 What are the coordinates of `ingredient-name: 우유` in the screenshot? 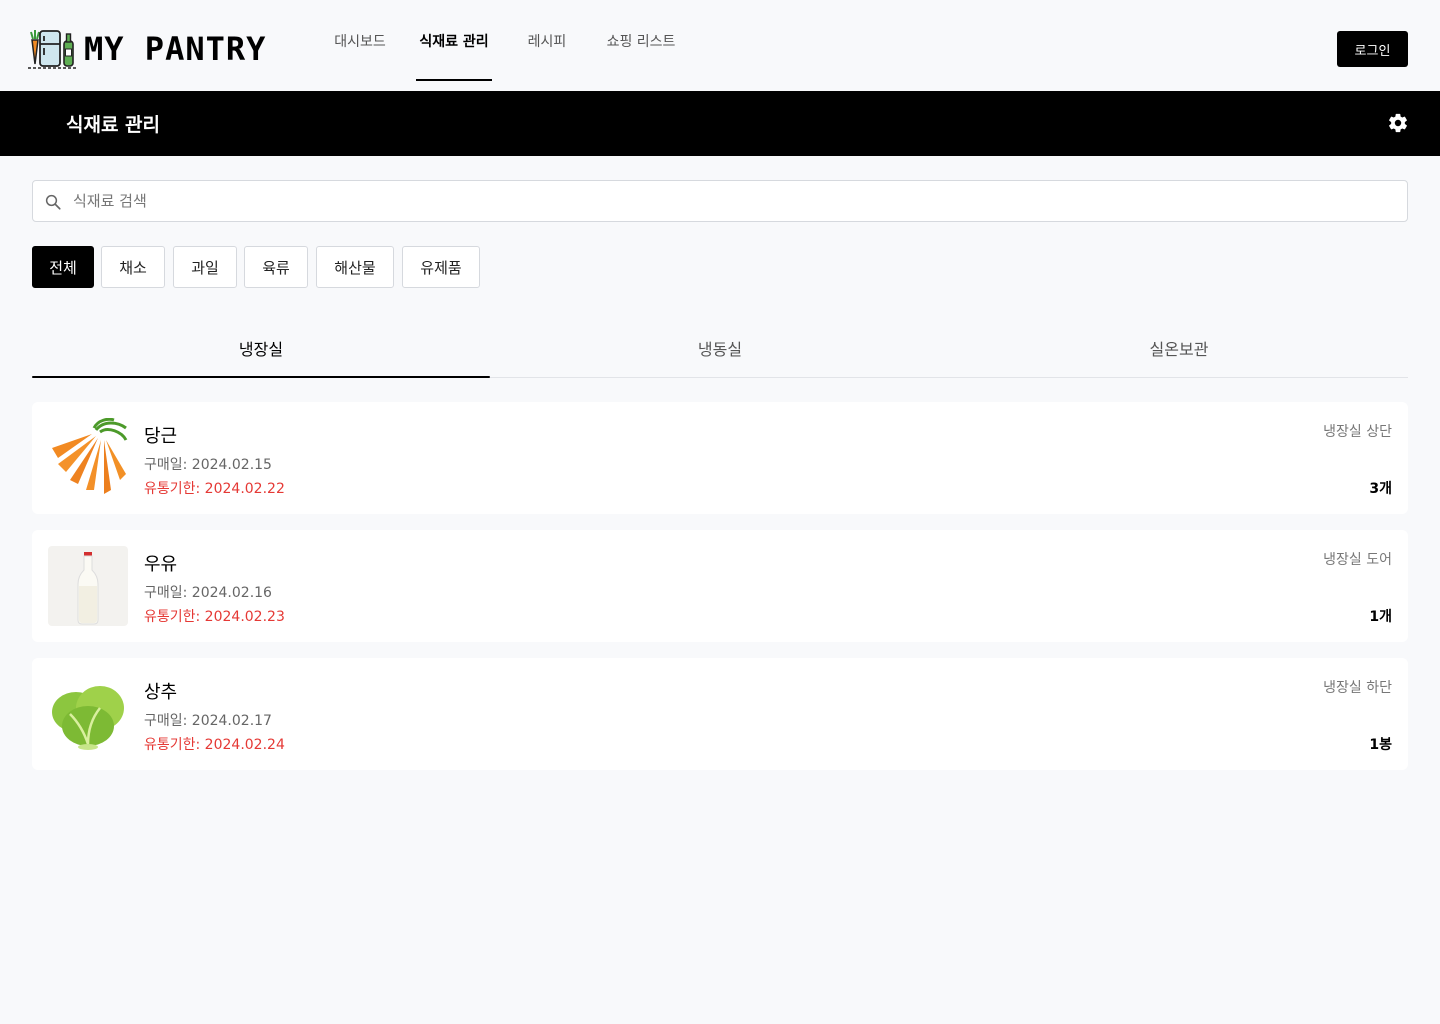 It's located at (161, 564).